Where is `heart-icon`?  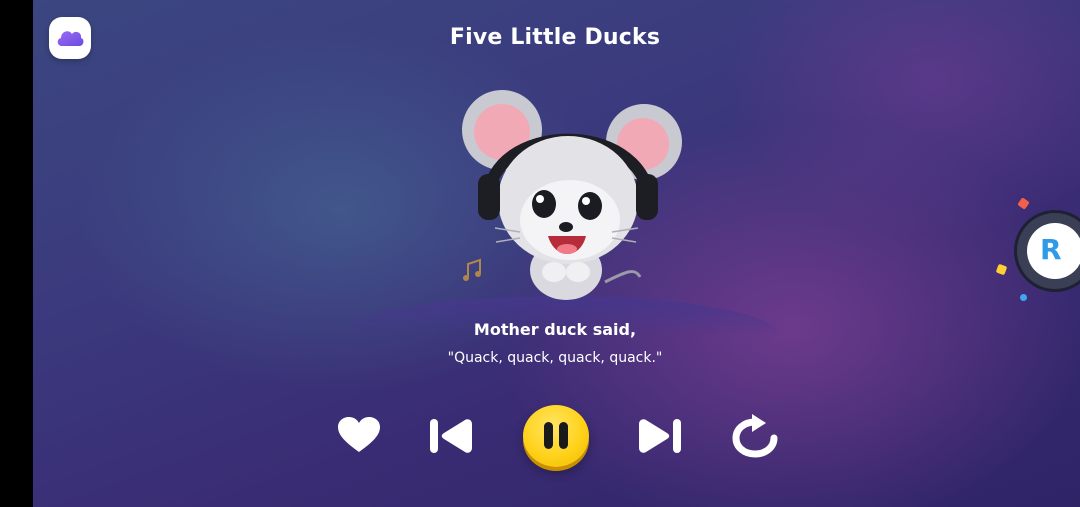
heart-icon is located at coordinates (359, 434).